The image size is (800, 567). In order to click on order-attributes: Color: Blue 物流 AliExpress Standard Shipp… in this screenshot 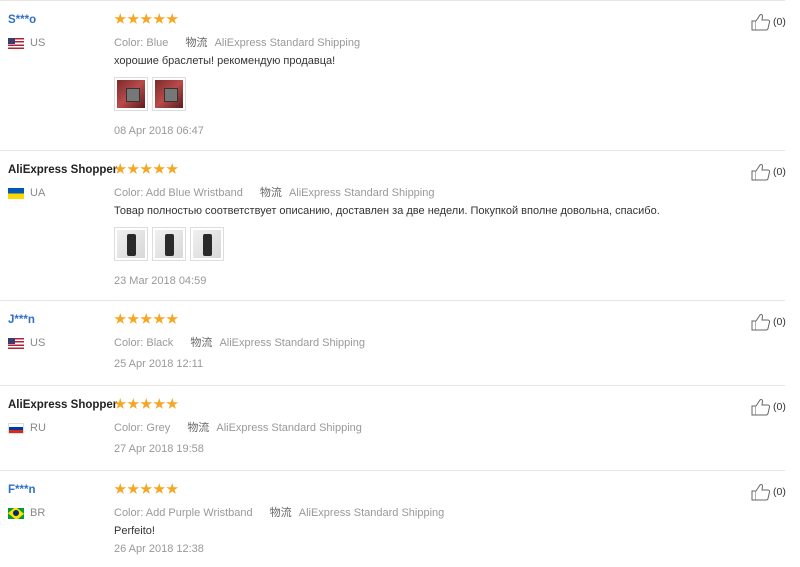, I will do `click(244, 42)`.